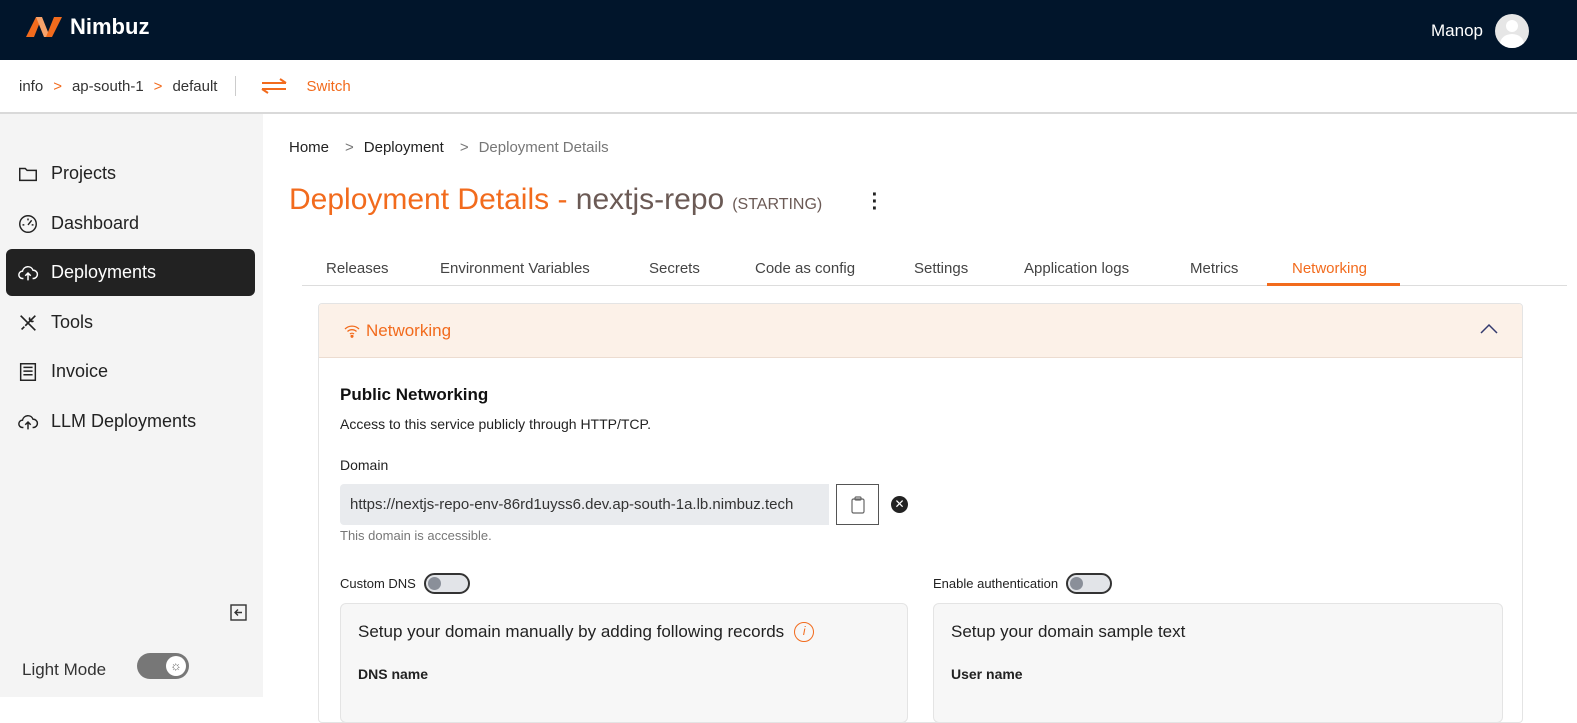  What do you see at coordinates (1457, 30) in the screenshot?
I see `user-name: Manop` at bounding box center [1457, 30].